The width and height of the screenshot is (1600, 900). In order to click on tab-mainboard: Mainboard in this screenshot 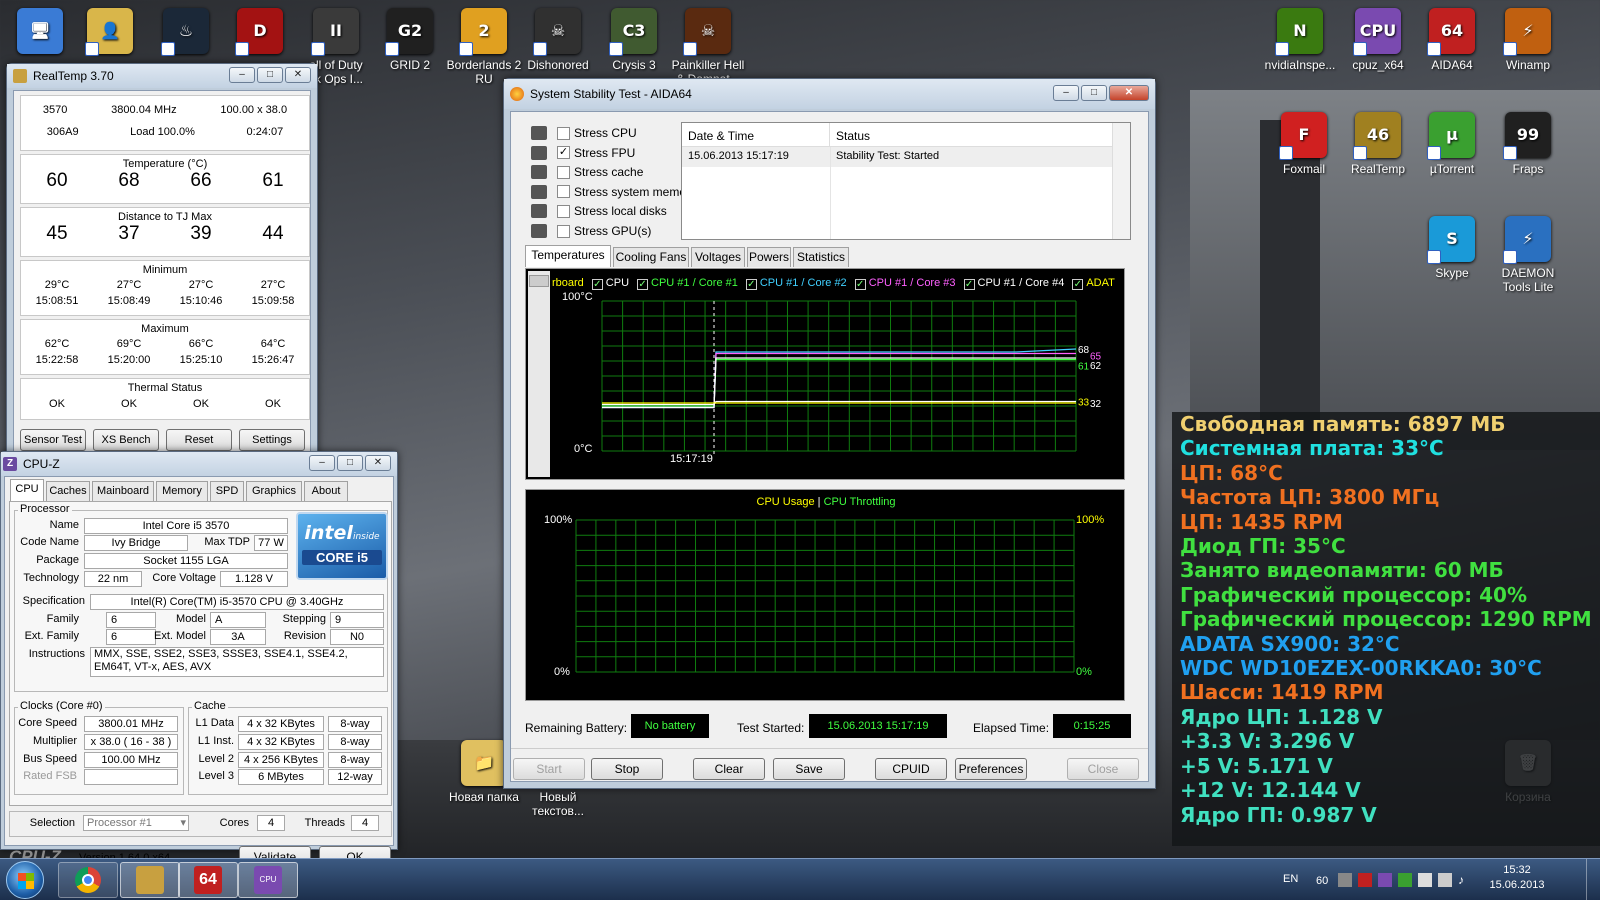, I will do `click(123, 491)`.